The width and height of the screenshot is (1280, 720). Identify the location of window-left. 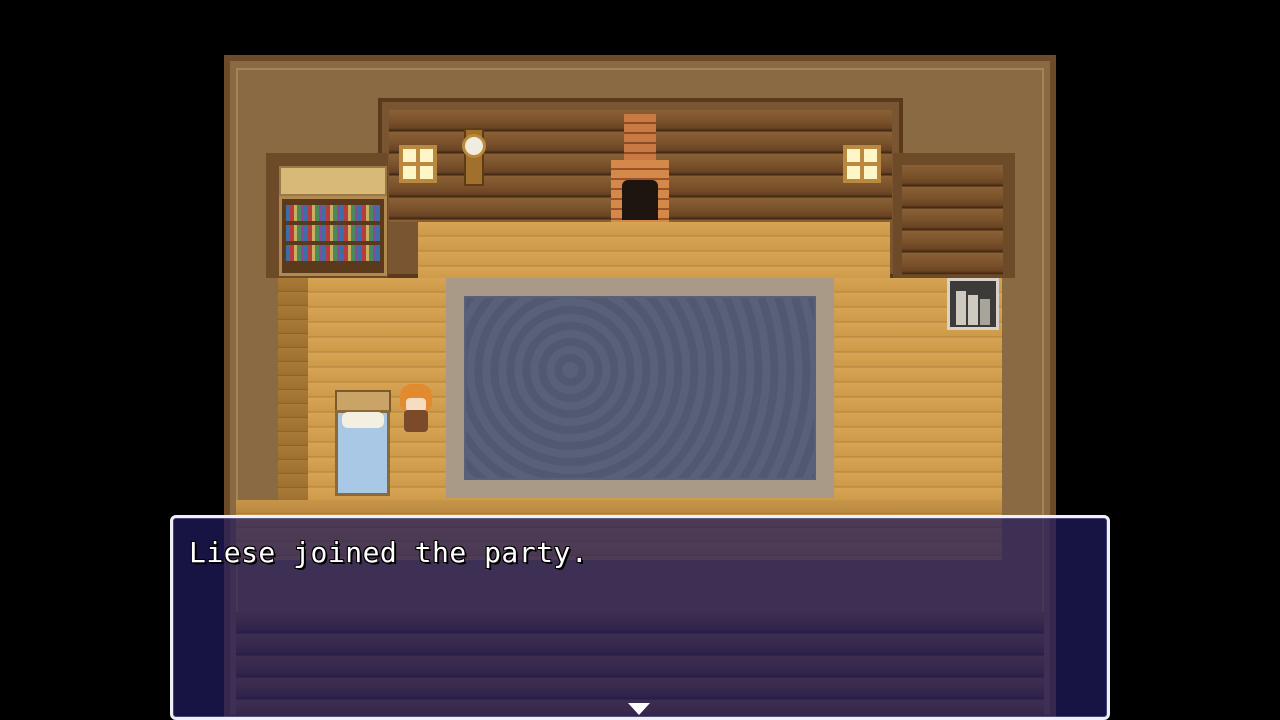
(418, 164).